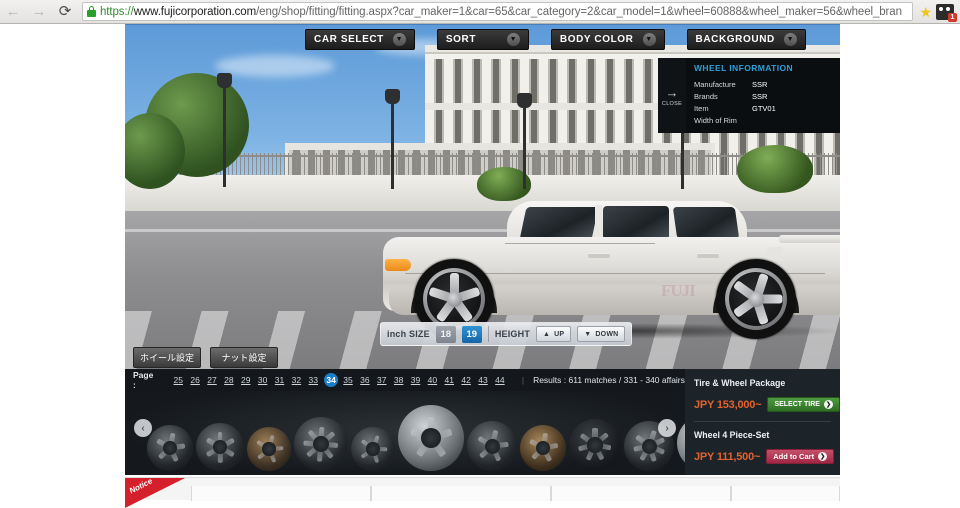 This screenshot has width=960, height=508. I want to click on table-row: Width of Rim, so click(763, 120).